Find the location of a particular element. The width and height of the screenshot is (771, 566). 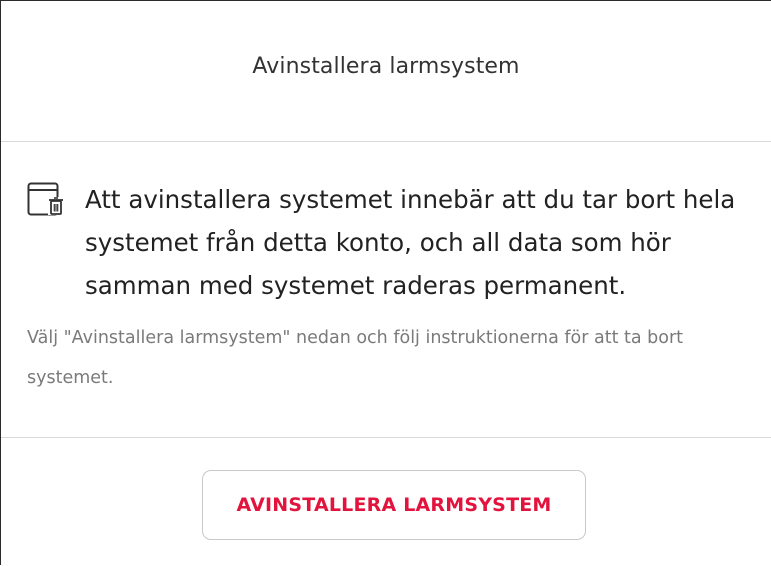

window-trash-icon is located at coordinates (50, 199).